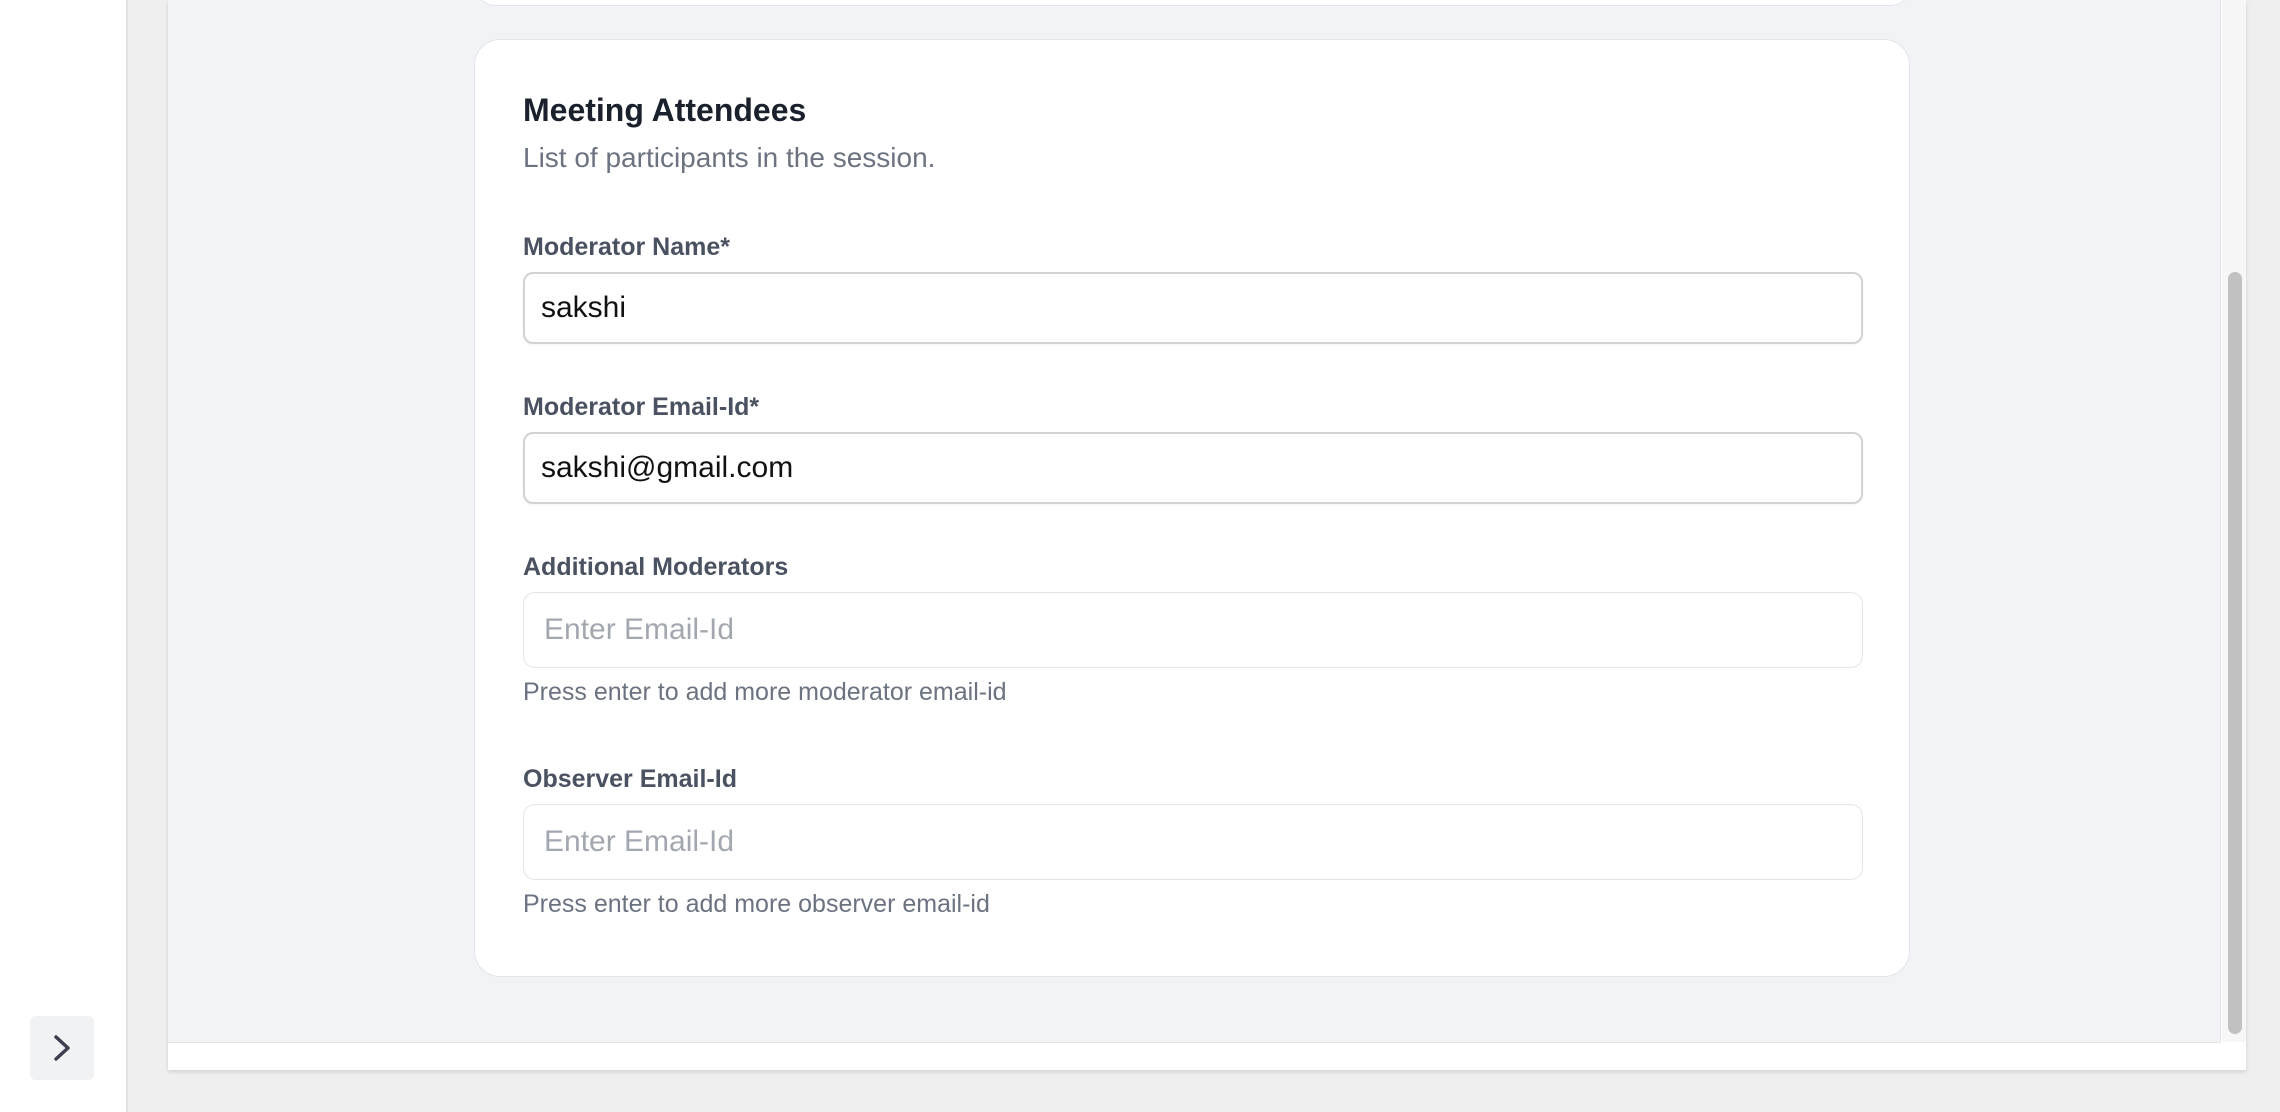  Describe the element at coordinates (1193, 630) in the screenshot. I see `additional-moderators-input` at that location.